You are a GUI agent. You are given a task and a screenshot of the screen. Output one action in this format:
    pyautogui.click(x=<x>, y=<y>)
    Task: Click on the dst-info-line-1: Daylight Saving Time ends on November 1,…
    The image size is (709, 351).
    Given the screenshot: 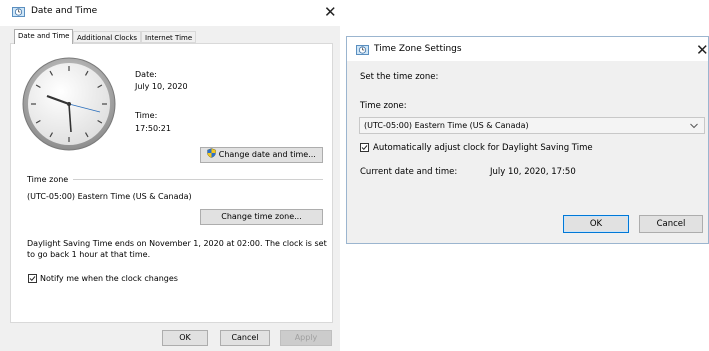 What is the action you would take?
    pyautogui.click(x=177, y=243)
    